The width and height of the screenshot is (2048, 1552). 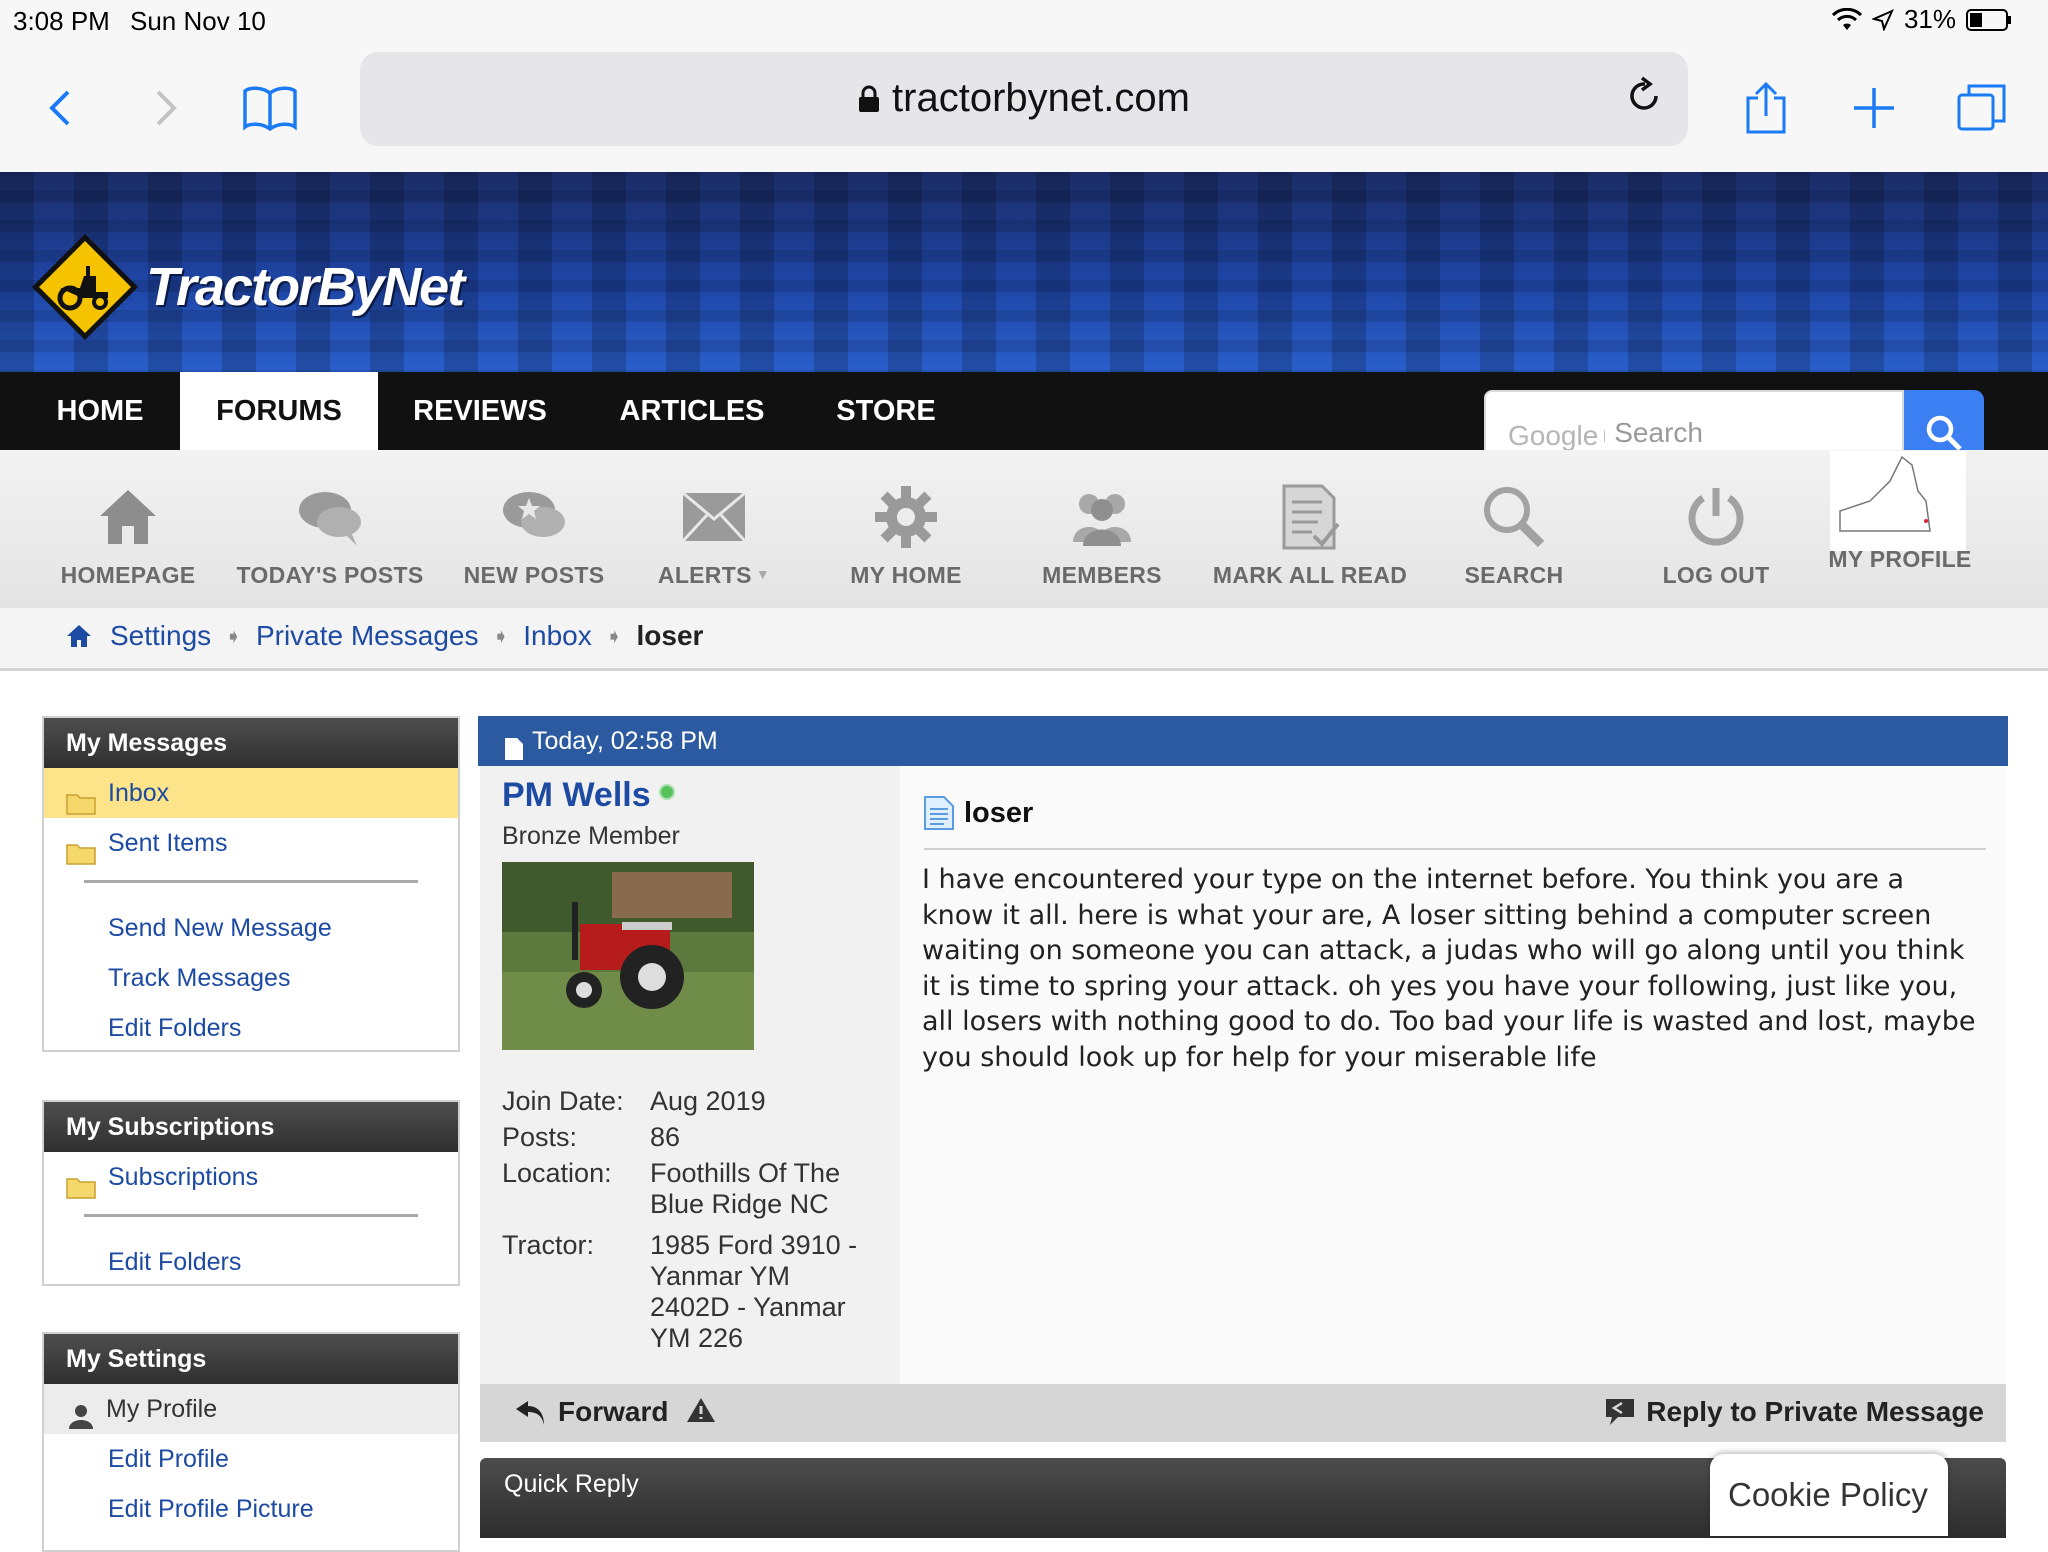 I want to click on breadcrumb-inbox: Inbox, so click(x=557, y=636).